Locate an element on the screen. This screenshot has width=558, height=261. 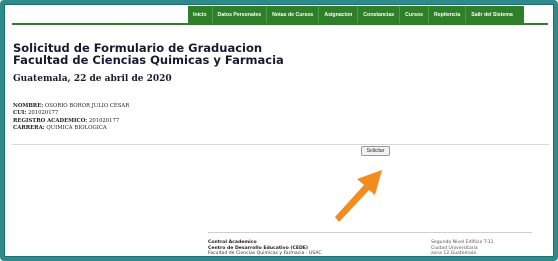
cui-label: CUI: is located at coordinates (20, 113).